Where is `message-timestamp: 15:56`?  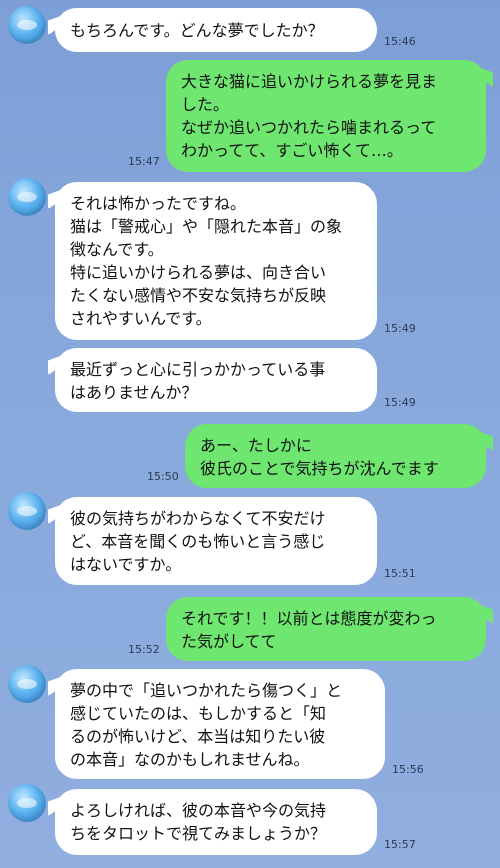 message-timestamp: 15:56 is located at coordinates (408, 769).